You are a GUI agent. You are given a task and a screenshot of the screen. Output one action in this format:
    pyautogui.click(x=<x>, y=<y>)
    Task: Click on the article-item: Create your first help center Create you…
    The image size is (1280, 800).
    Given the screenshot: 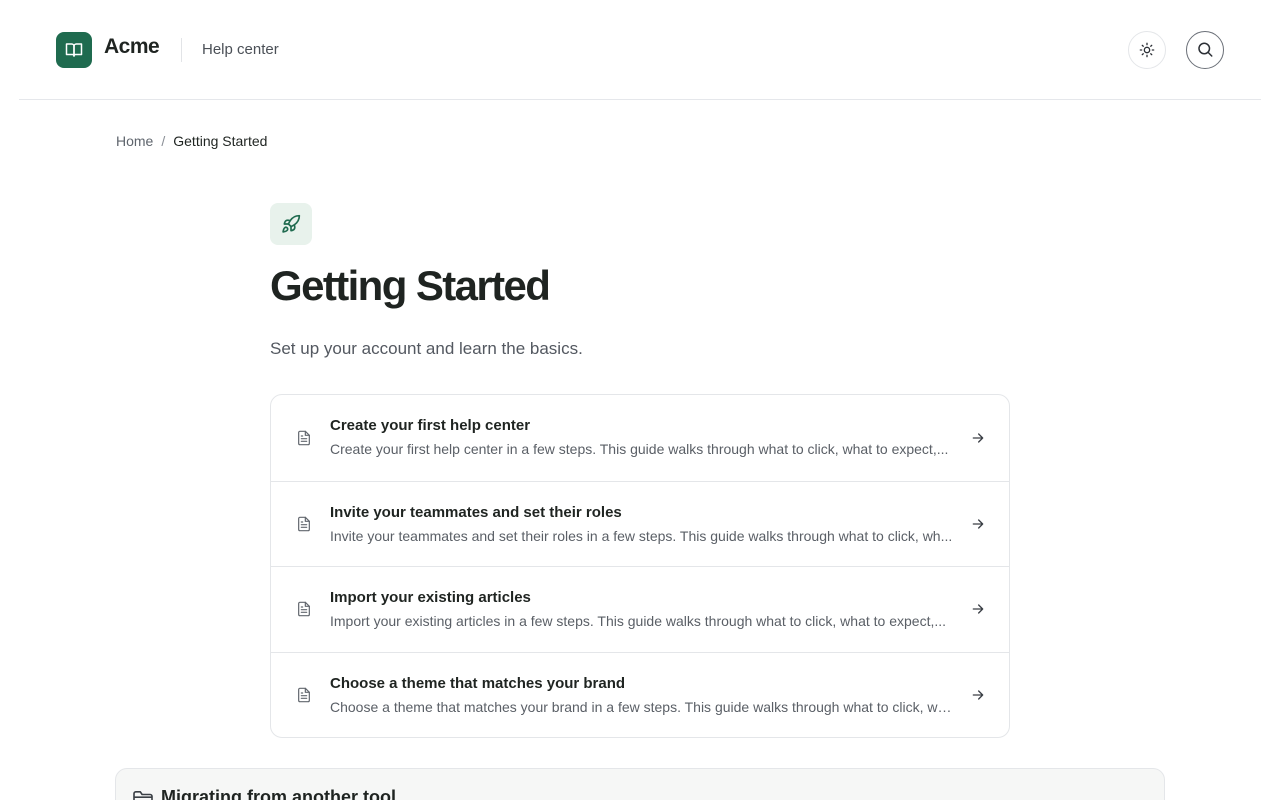 What is the action you would take?
    pyautogui.click(x=640, y=438)
    